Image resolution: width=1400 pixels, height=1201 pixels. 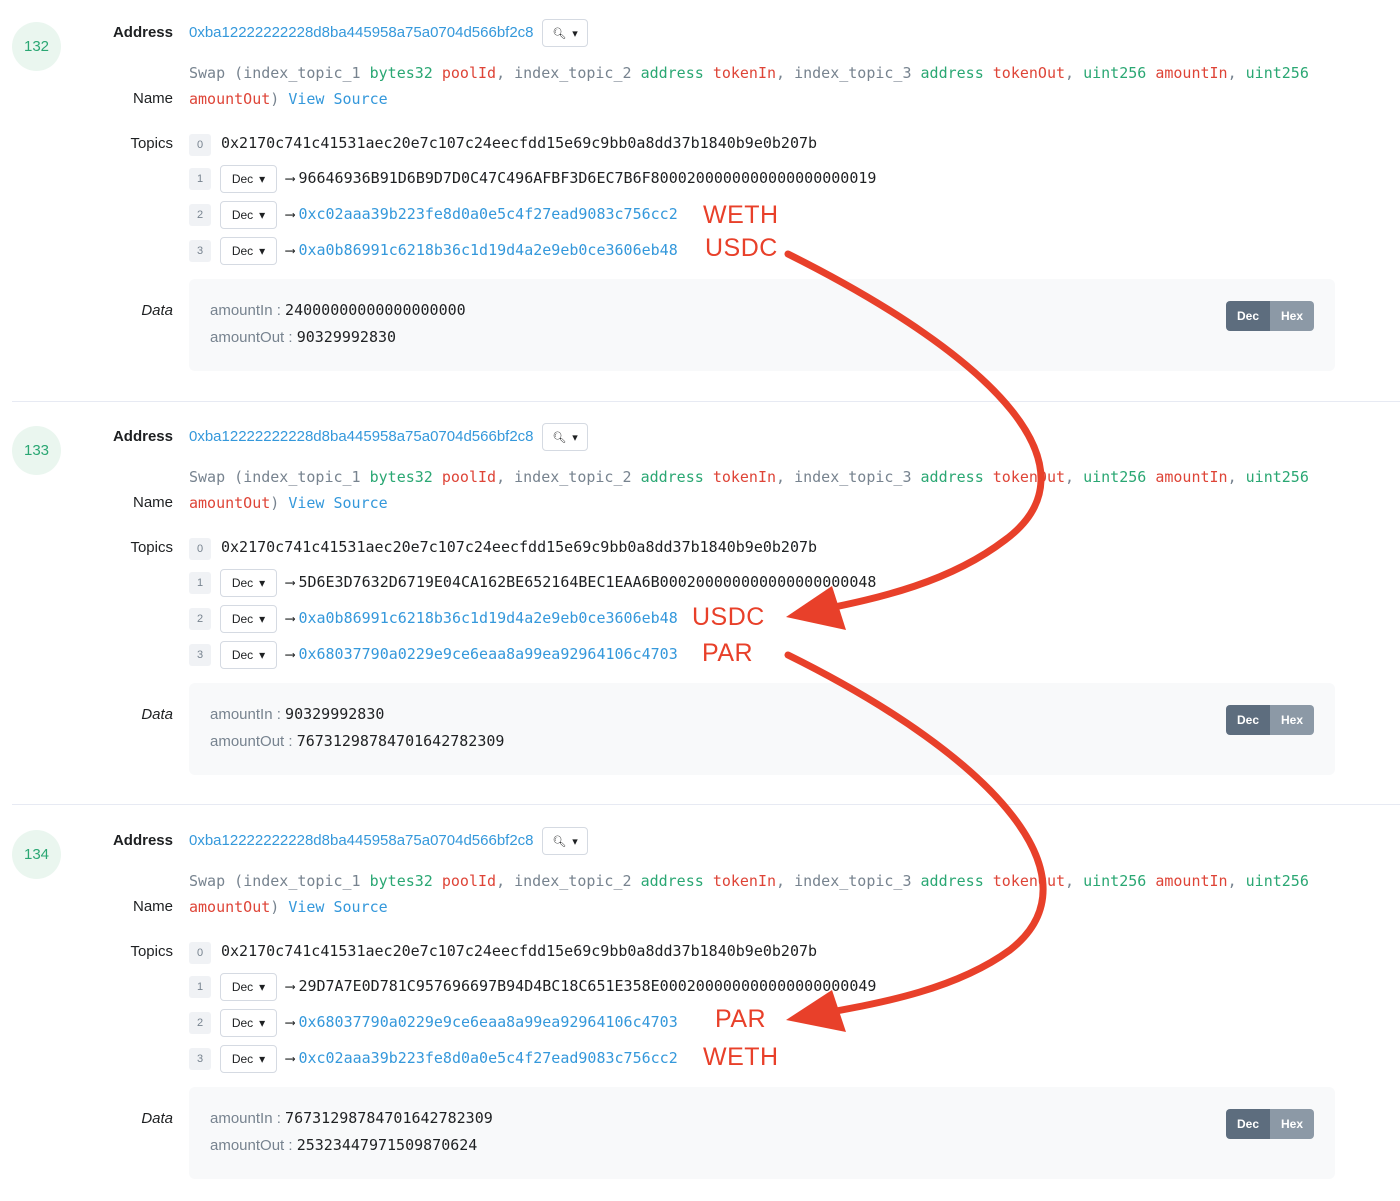 I want to click on token-annotation: WETH, so click(x=741, y=1057).